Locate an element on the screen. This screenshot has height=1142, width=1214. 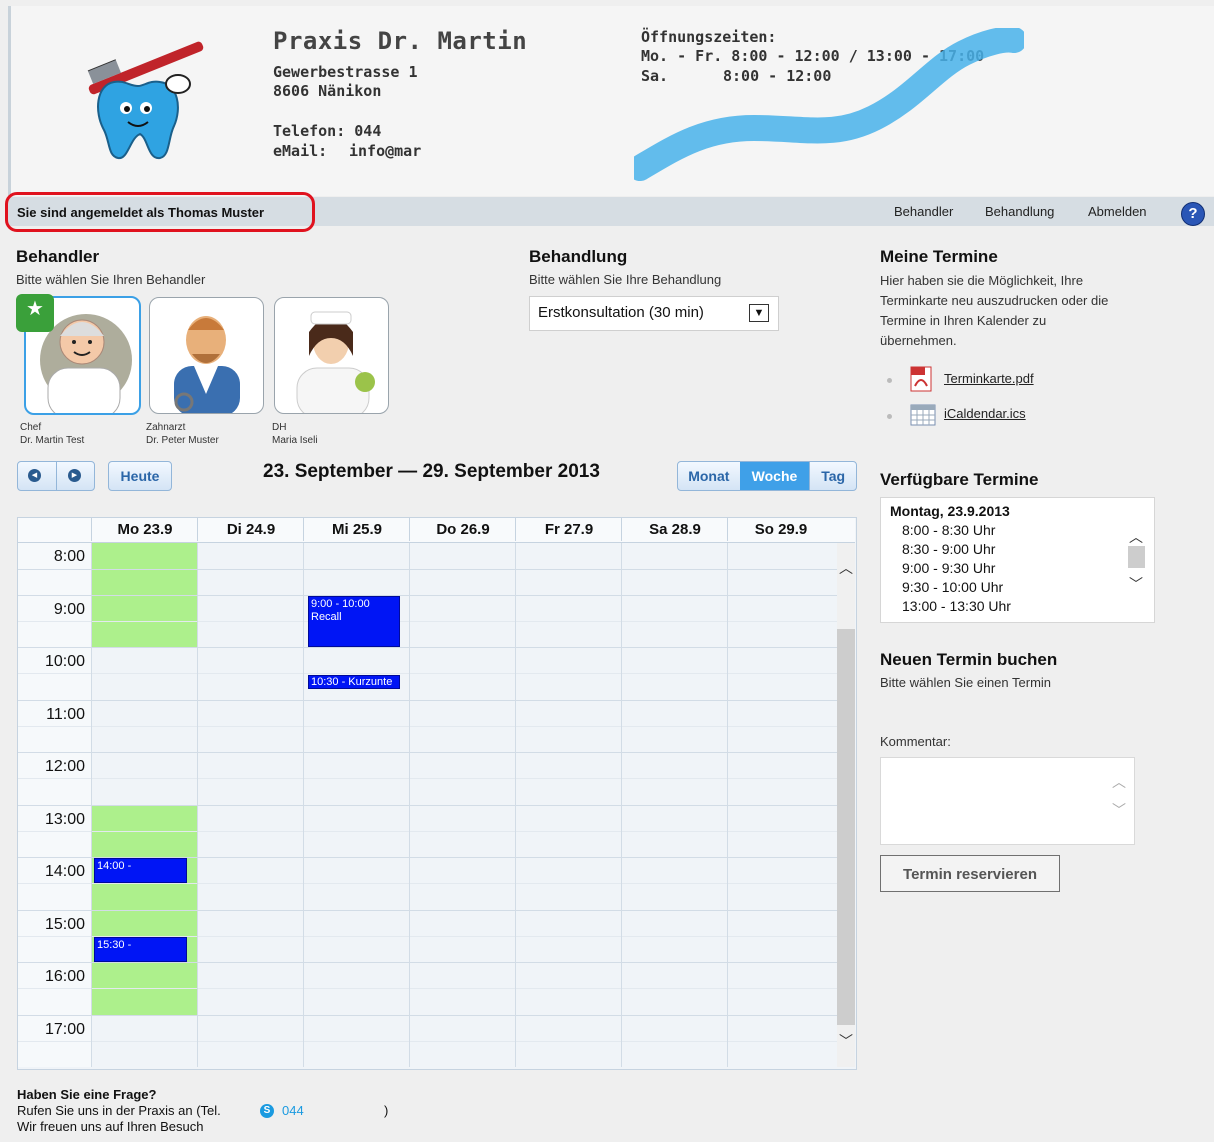
event-mo-1530: 15:30 - is located at coordinates (140, 949).